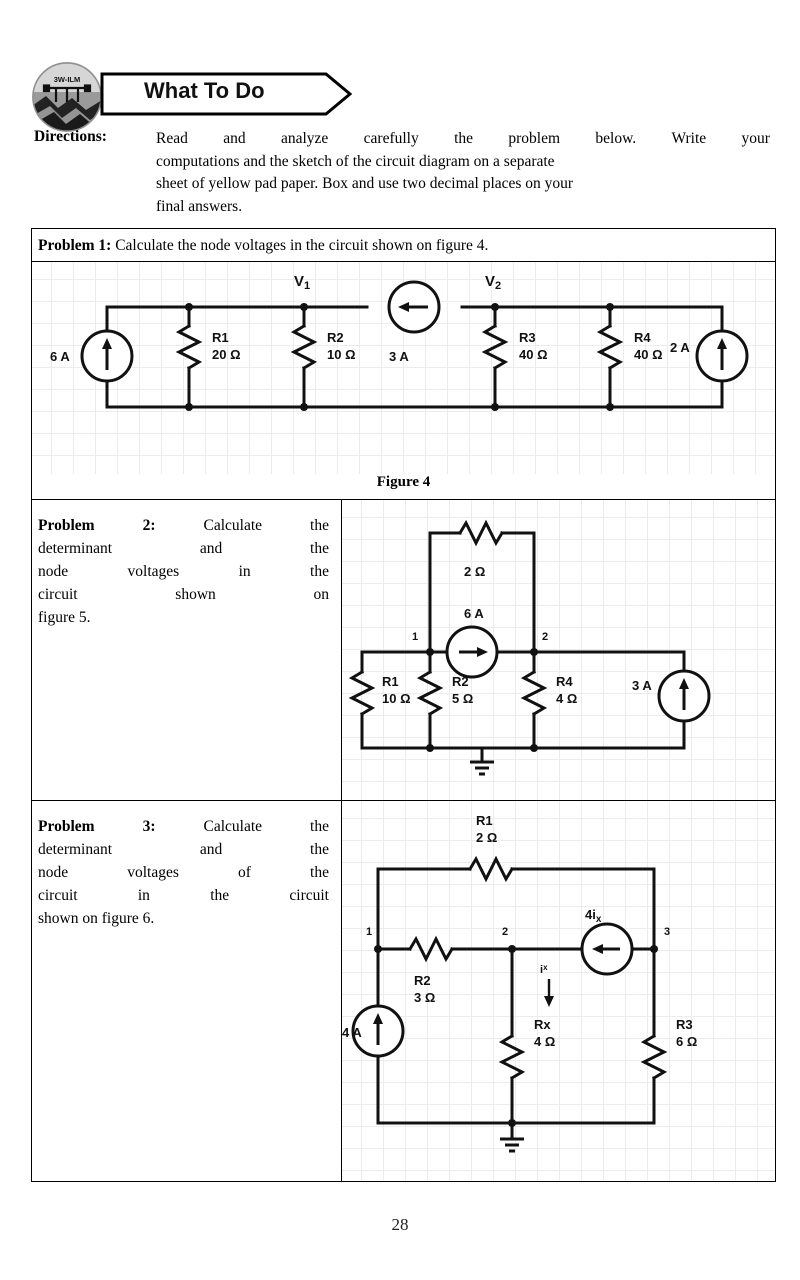 This screenshot has width=800, height=1280. What do you see at coordinates (566, 698) in the screenshot?
I see `label-r4-value: 4 Ω` at bounding box center [566, 698].